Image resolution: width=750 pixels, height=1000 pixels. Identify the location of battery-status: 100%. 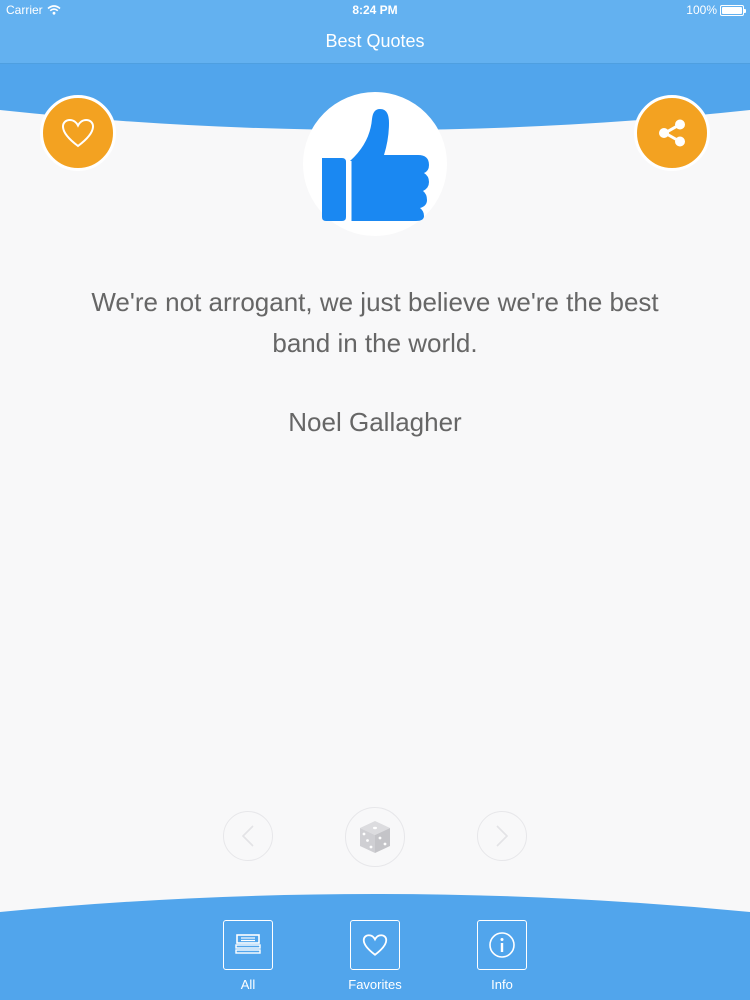
(716, 10).